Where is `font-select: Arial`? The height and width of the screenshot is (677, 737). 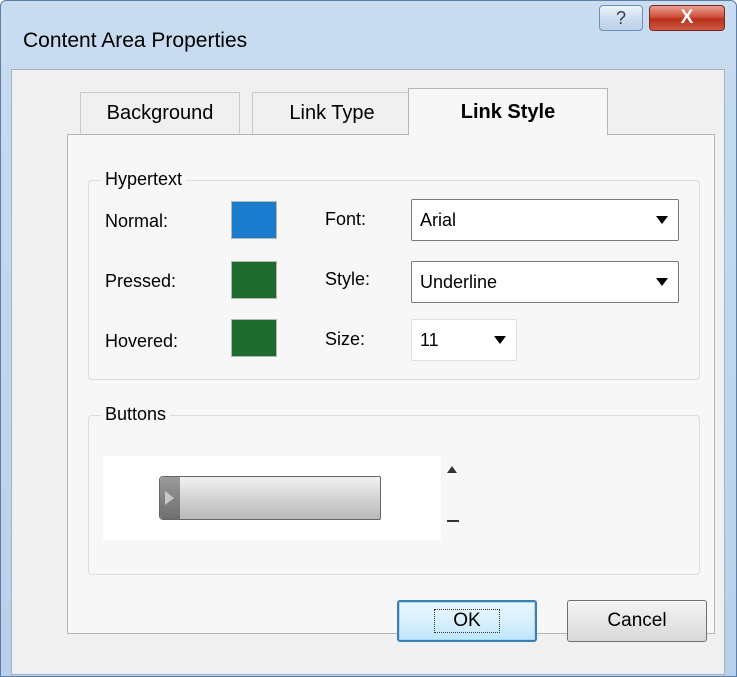
font-select: Arial is located at coordinates (545, 220).